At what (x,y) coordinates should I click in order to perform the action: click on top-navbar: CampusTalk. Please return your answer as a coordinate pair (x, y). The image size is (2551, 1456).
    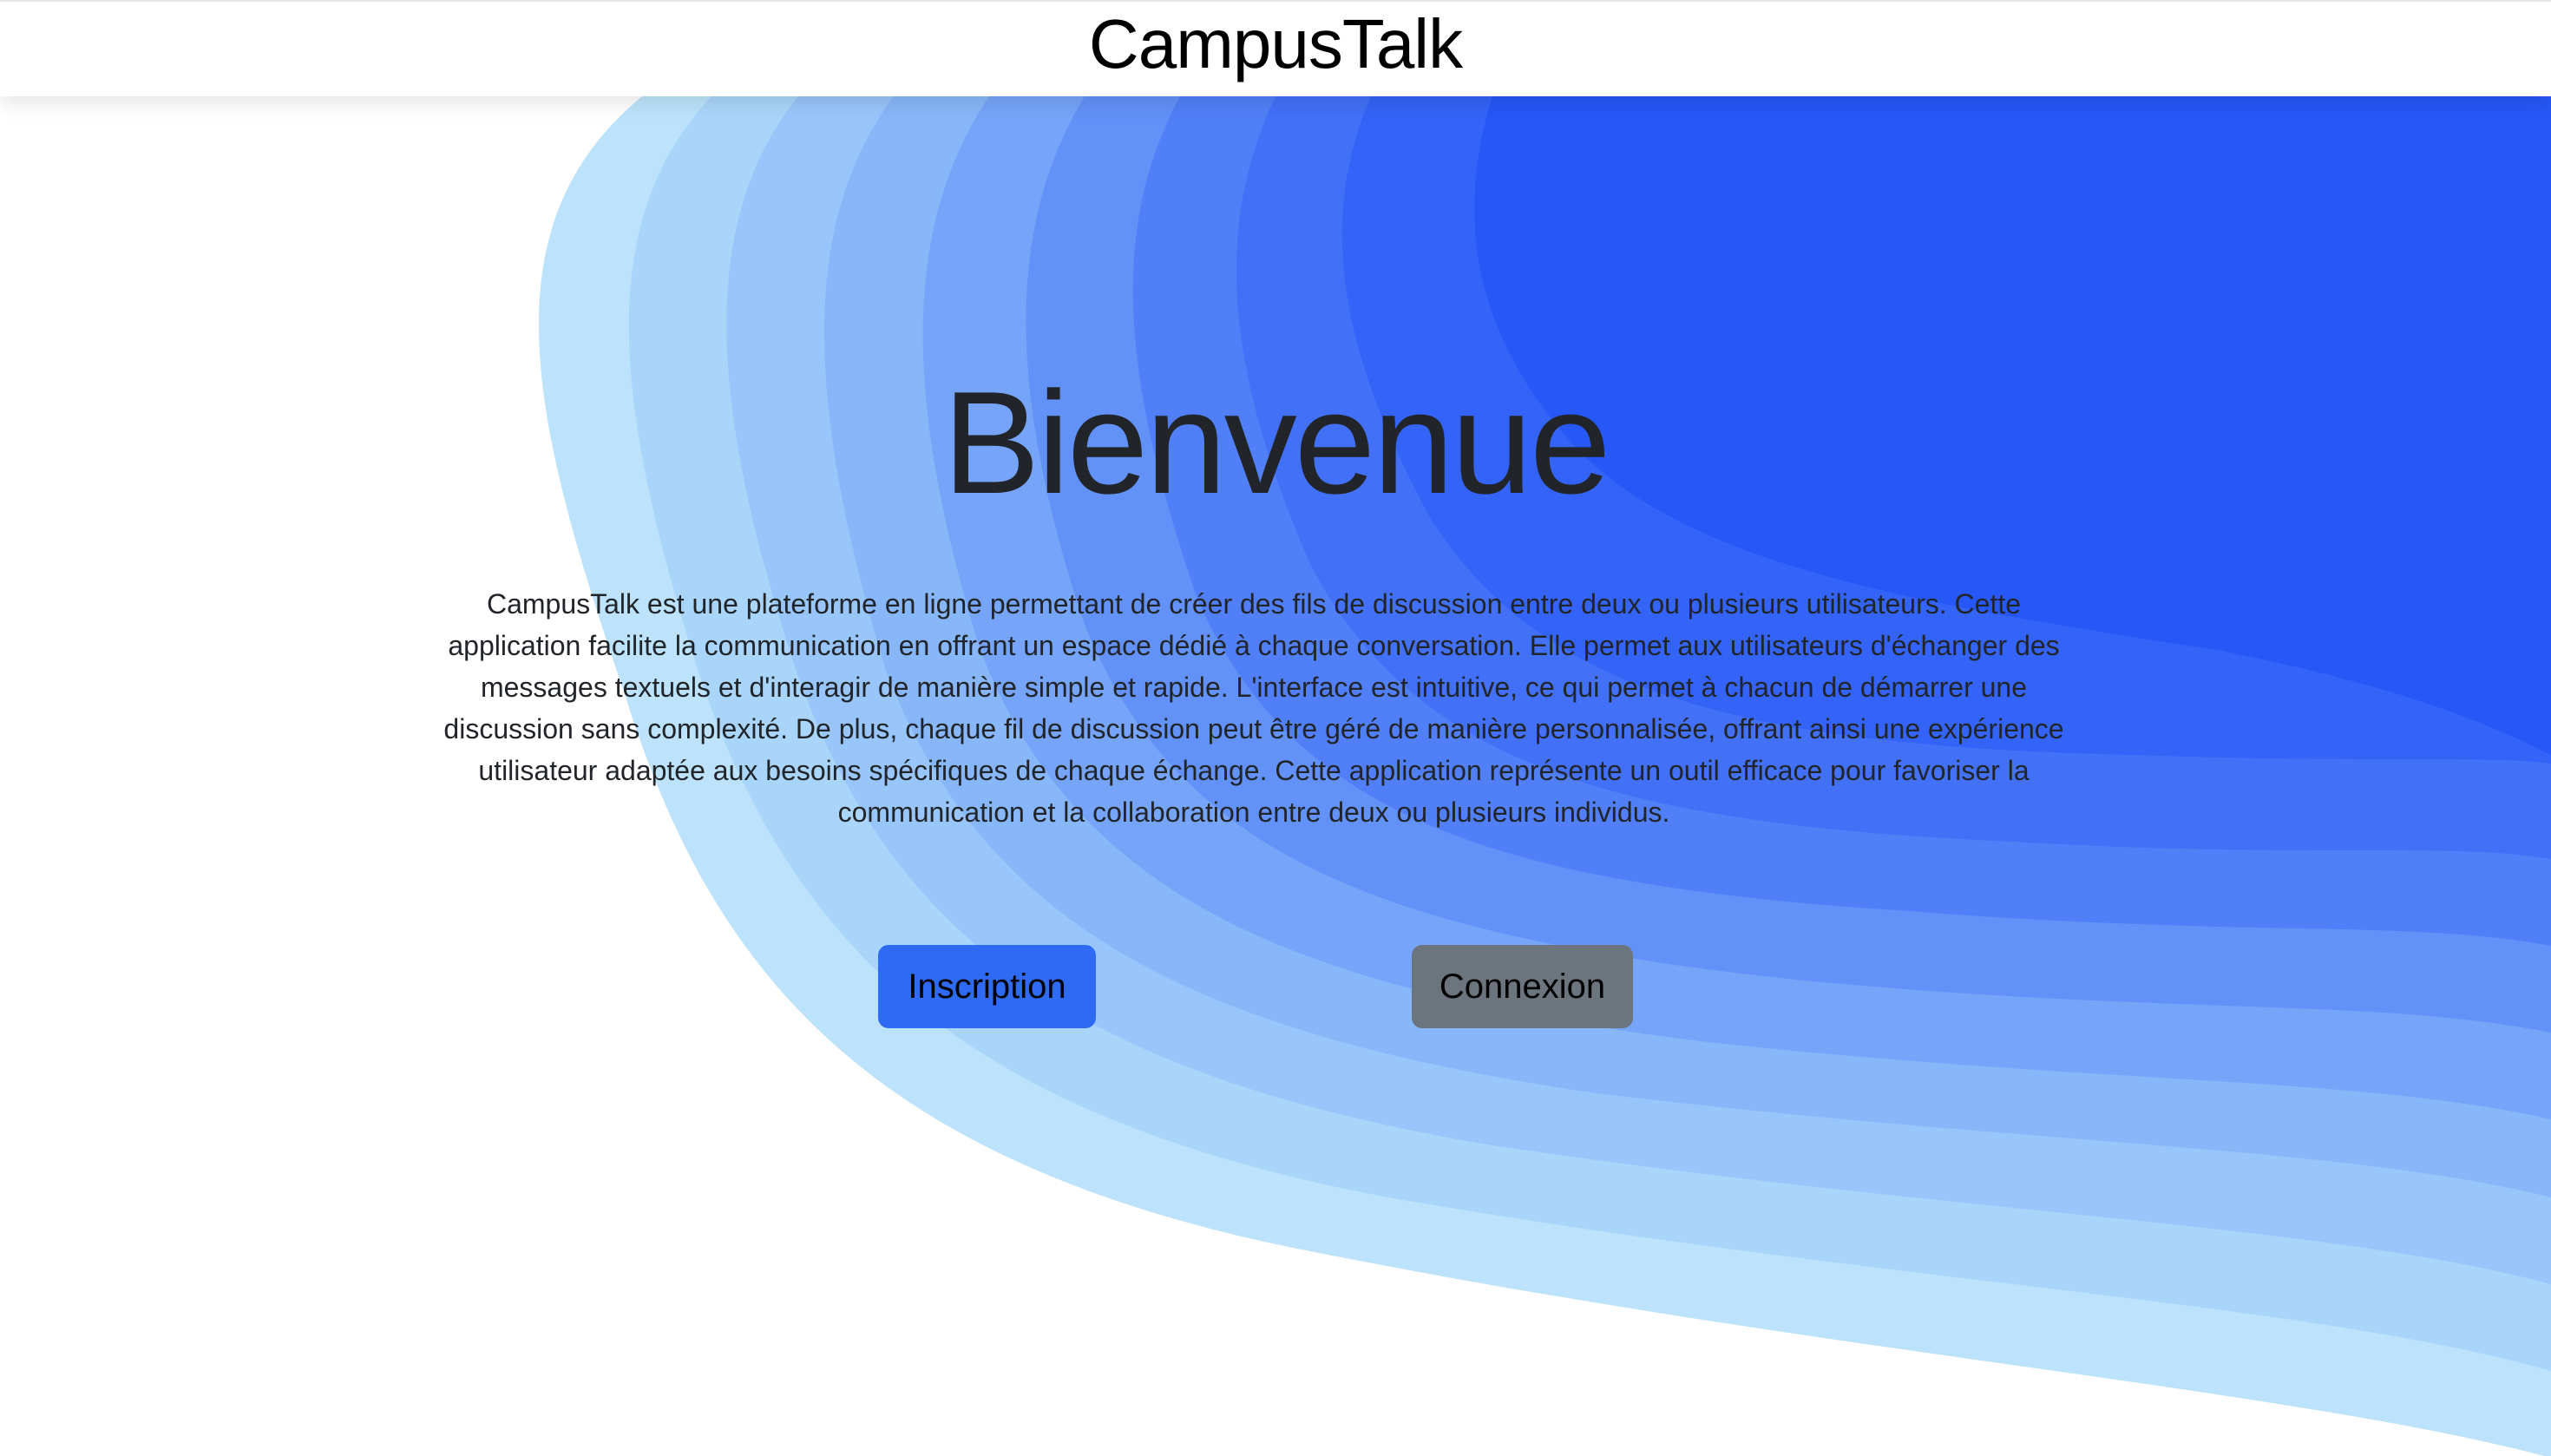
    Looking at the image, I should click on (1275, 48).